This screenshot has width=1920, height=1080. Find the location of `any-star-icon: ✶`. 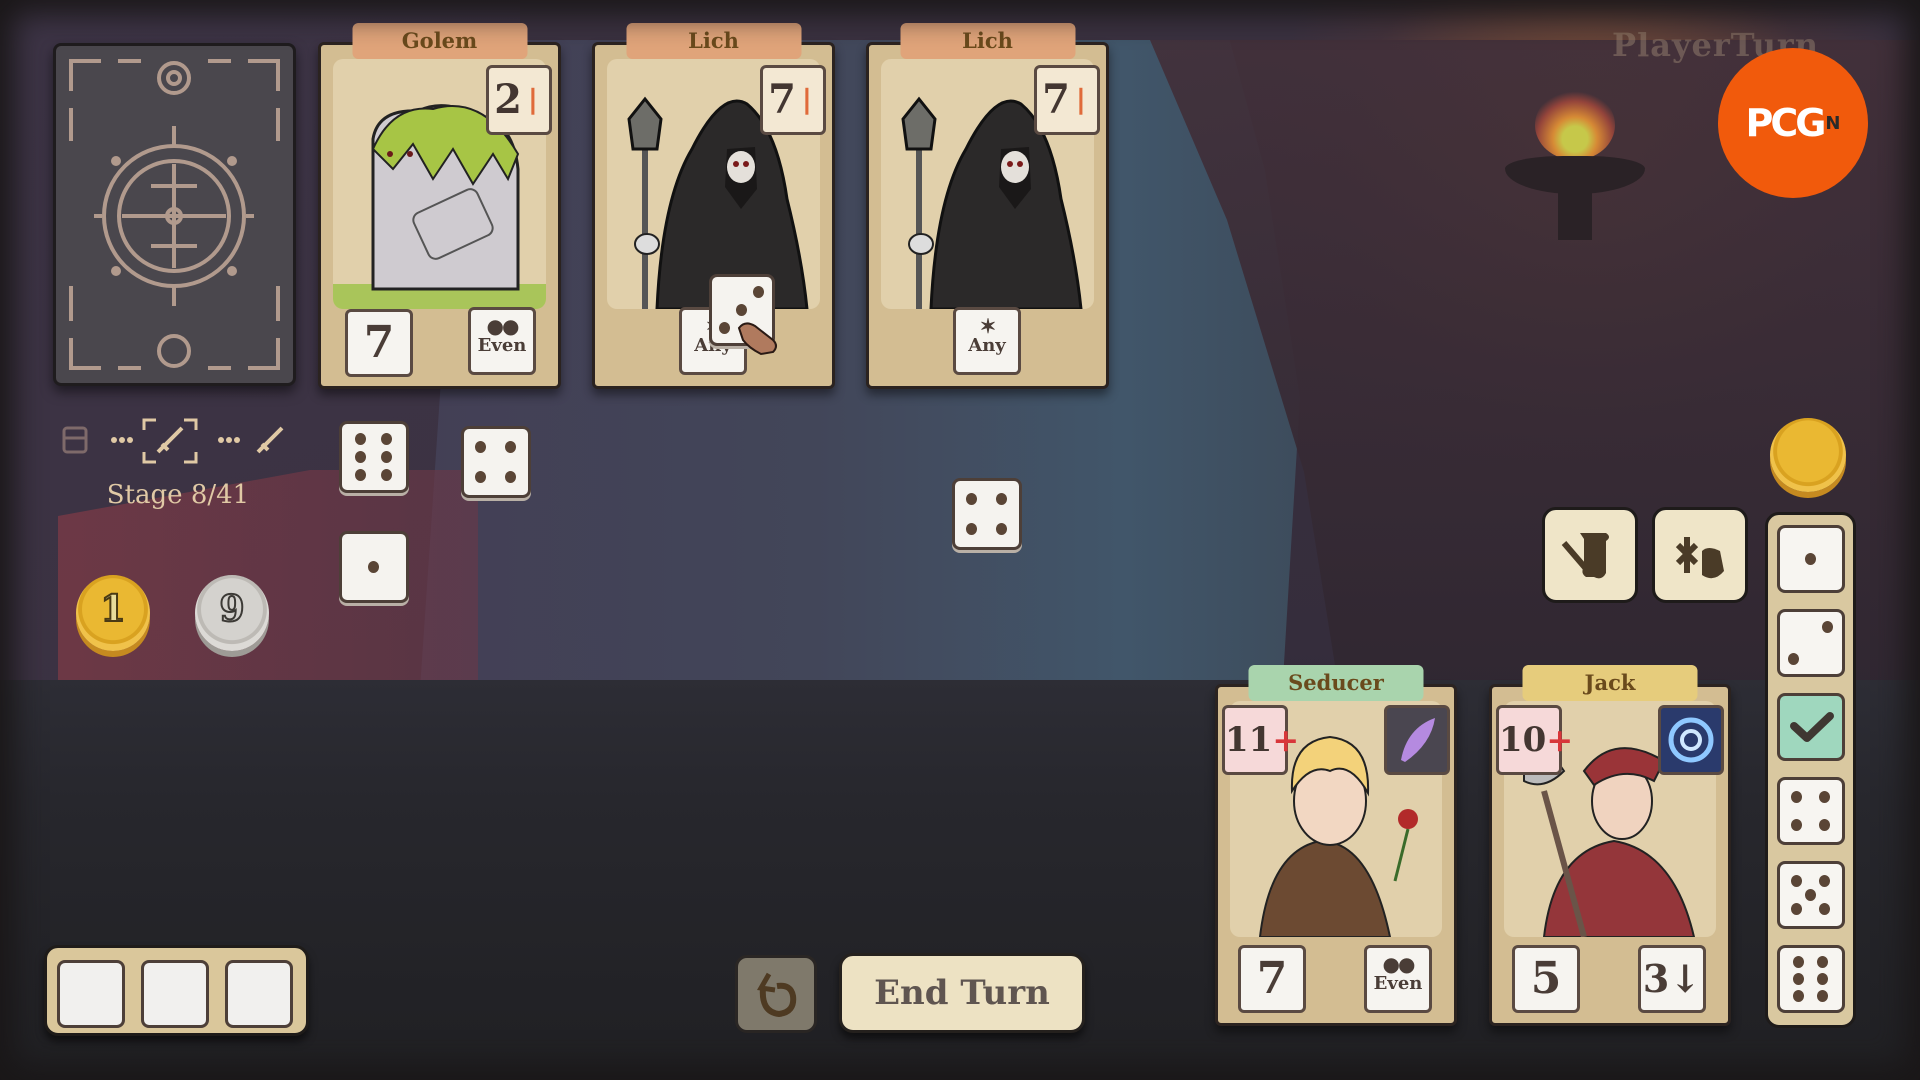

any-star-icon: ✶ is located at coordinates (988, 326).